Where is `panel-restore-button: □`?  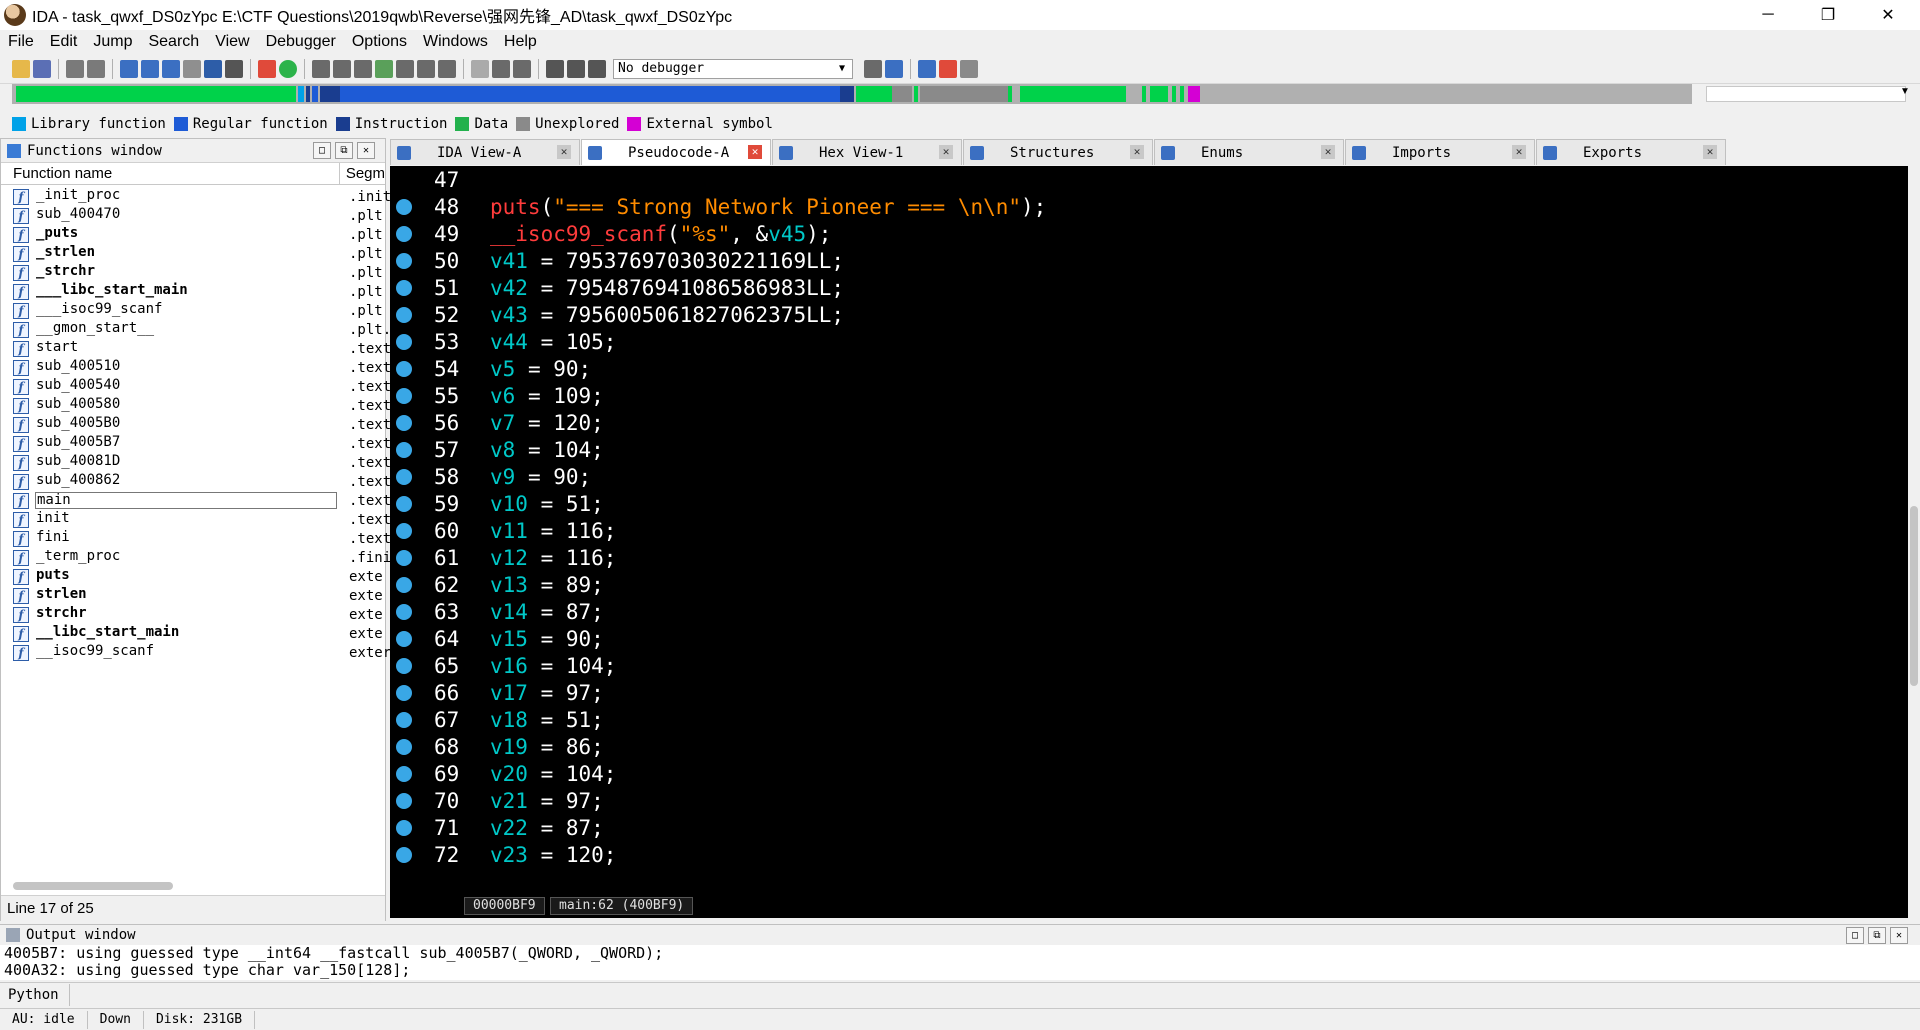 panel-restore-button: □ is located at coordinates (322, 150).